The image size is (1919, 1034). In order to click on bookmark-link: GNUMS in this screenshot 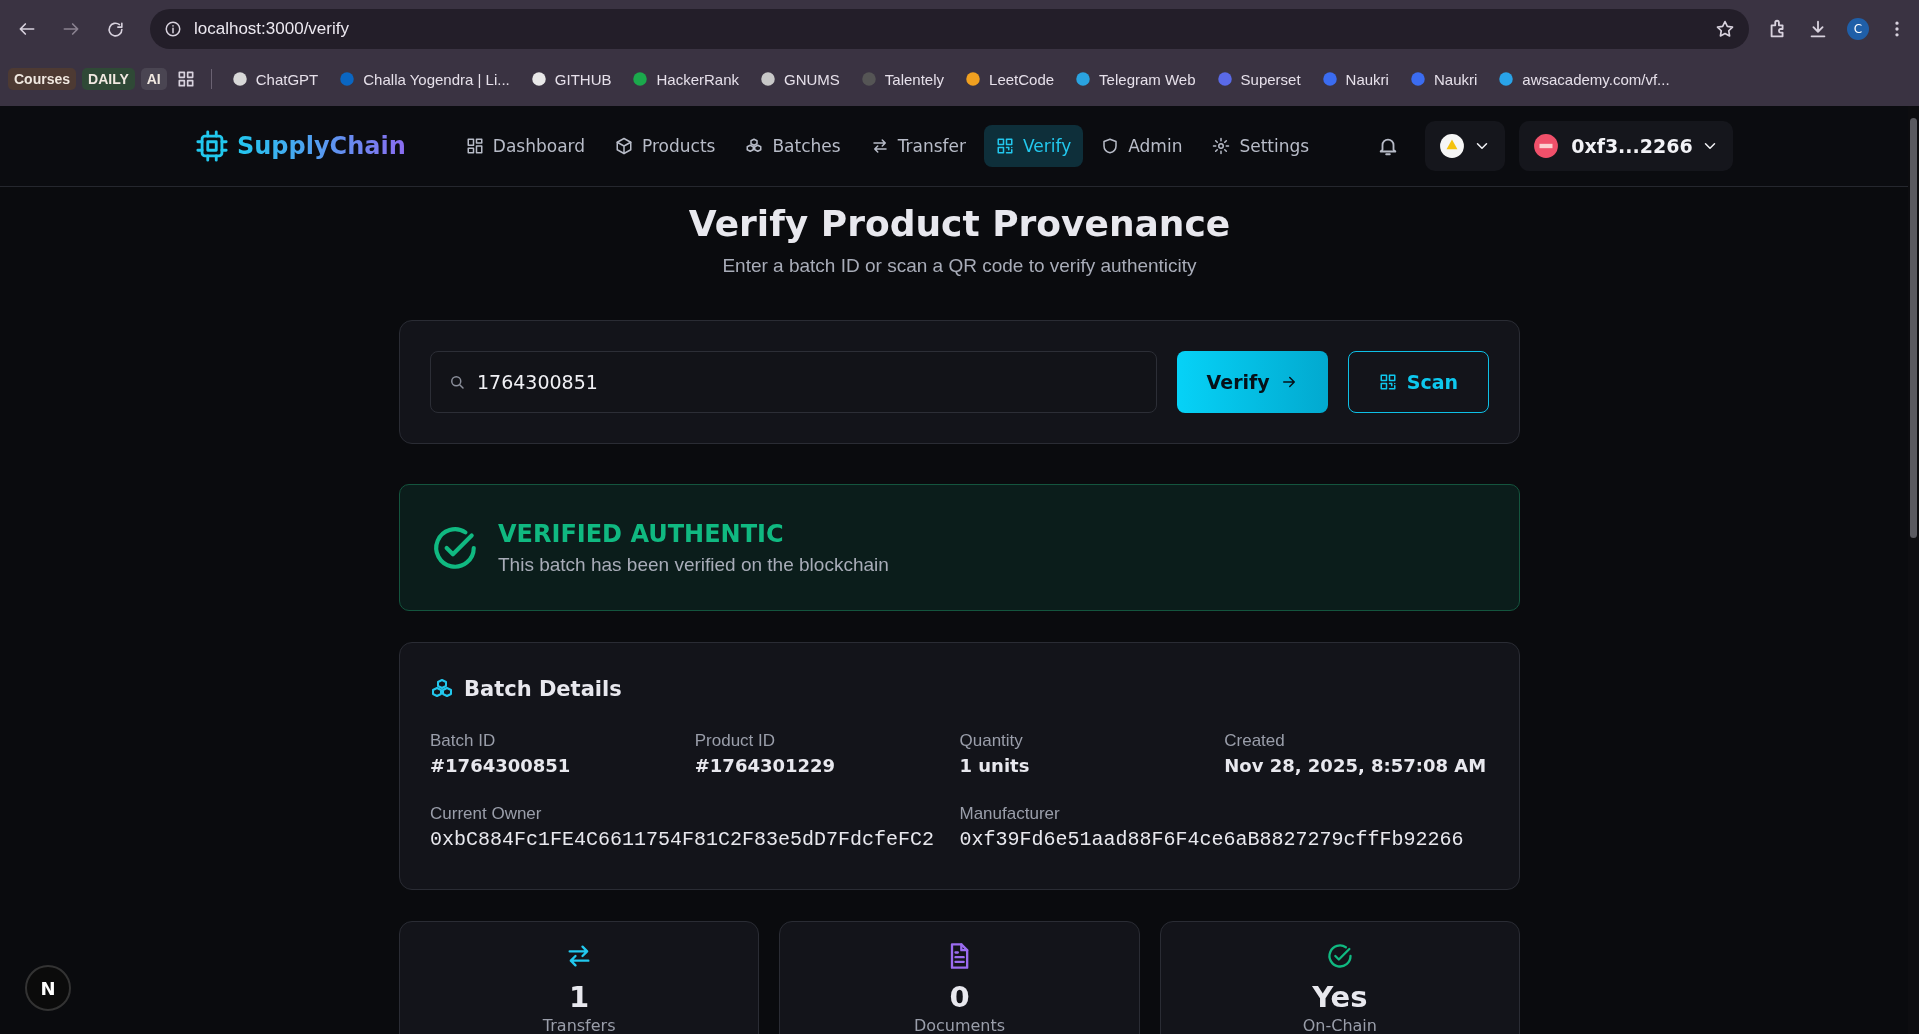, I will do `click(812, 79)`.